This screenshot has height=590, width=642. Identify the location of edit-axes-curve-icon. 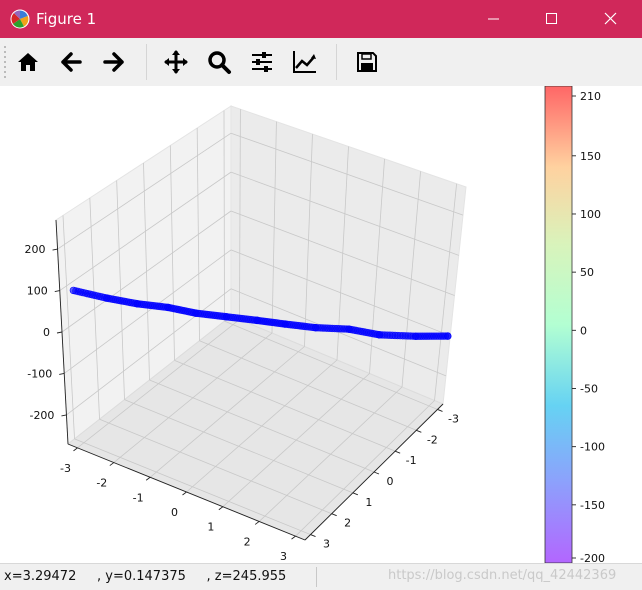
(305, 62).